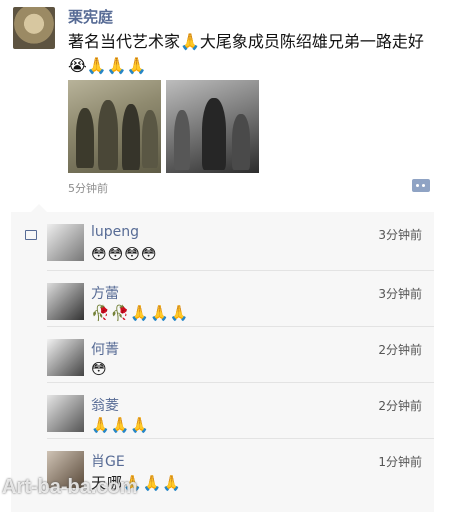 The height and width of the screenshot is (512, 450). Describe the element at coordinates (222, 298) in the screenshot. I see `comment-row: 方蕾 3分钟前 🥀🥀🙏🙏🙏` at that location.